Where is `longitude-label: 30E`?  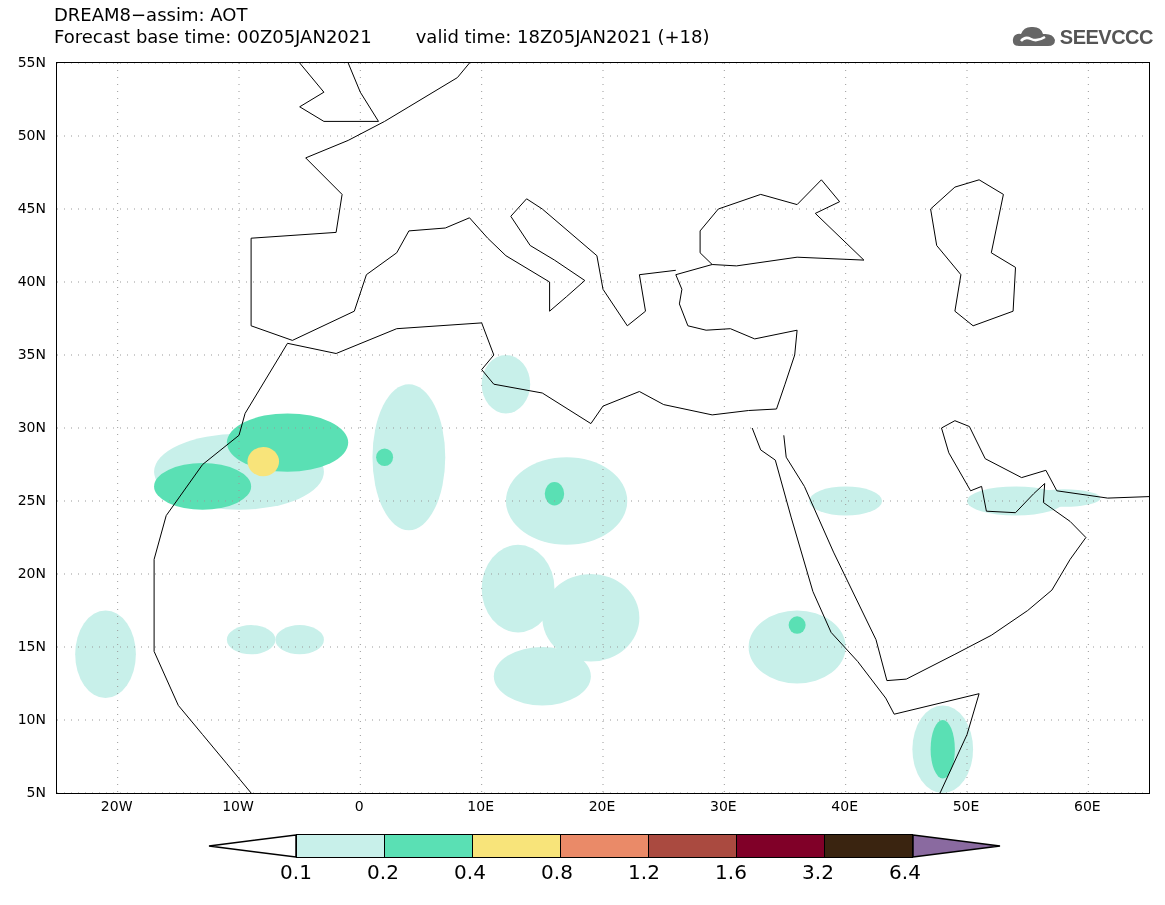
longitude-label: 30E is located at coordinates (723, 806).